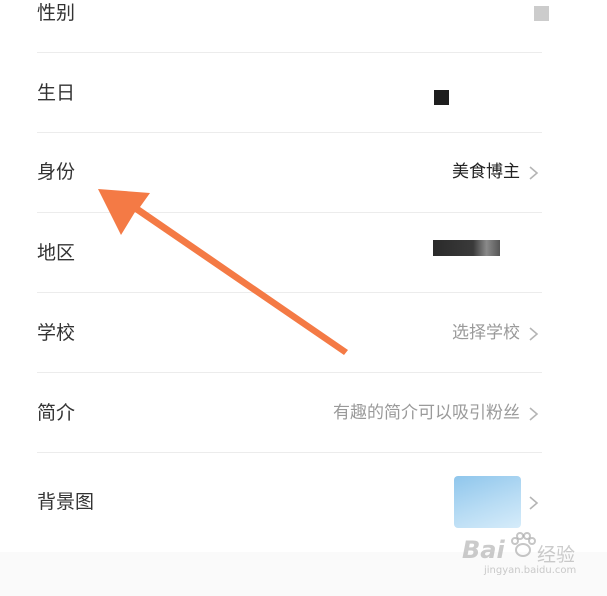 The image size is (607, 596). What do you see at coordinates (556, 555) in the screenshot?
I see `watermark-brand-cn: 经验` at bounding box center [556, 555].